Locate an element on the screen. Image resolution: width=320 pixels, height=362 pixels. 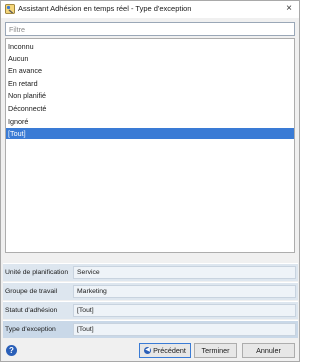
property-row-work-group: Groupe de travail Marketing is located at coordinates (150, 291).